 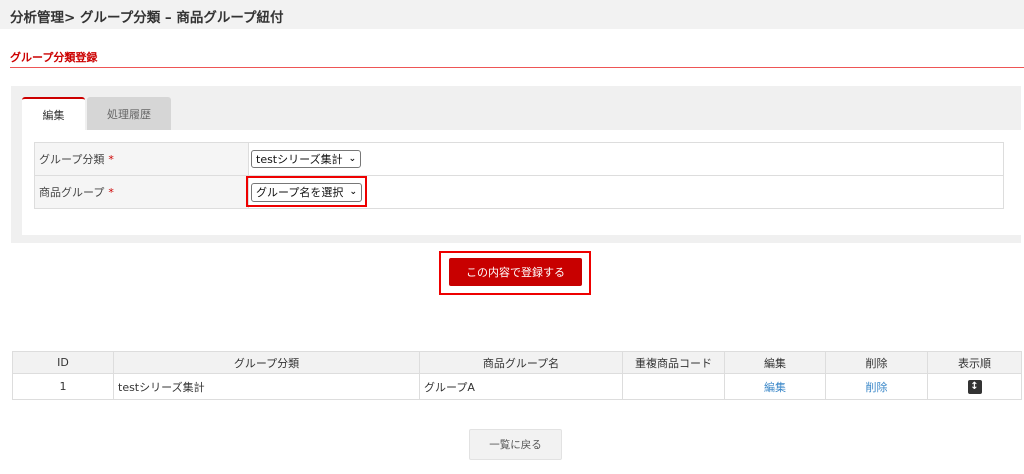 What do you see at coordinates (517, 67) in the screenshot?
I see `section-divider` at bounding box center [517, 67].